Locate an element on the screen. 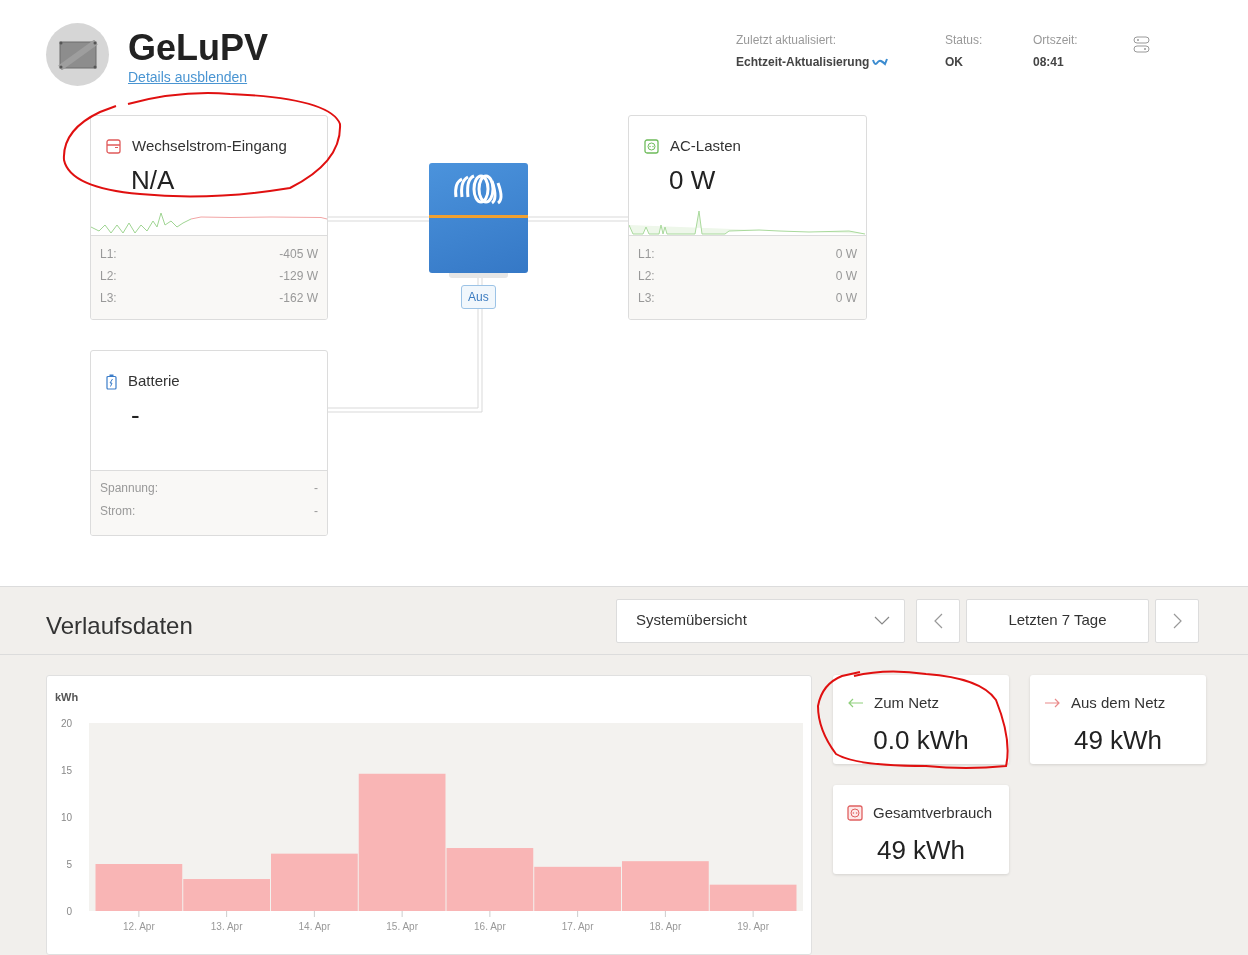 The width and height of the screenshot is (1248, 955). tick-label: 13. Apr is located at coordinates (226, 926).